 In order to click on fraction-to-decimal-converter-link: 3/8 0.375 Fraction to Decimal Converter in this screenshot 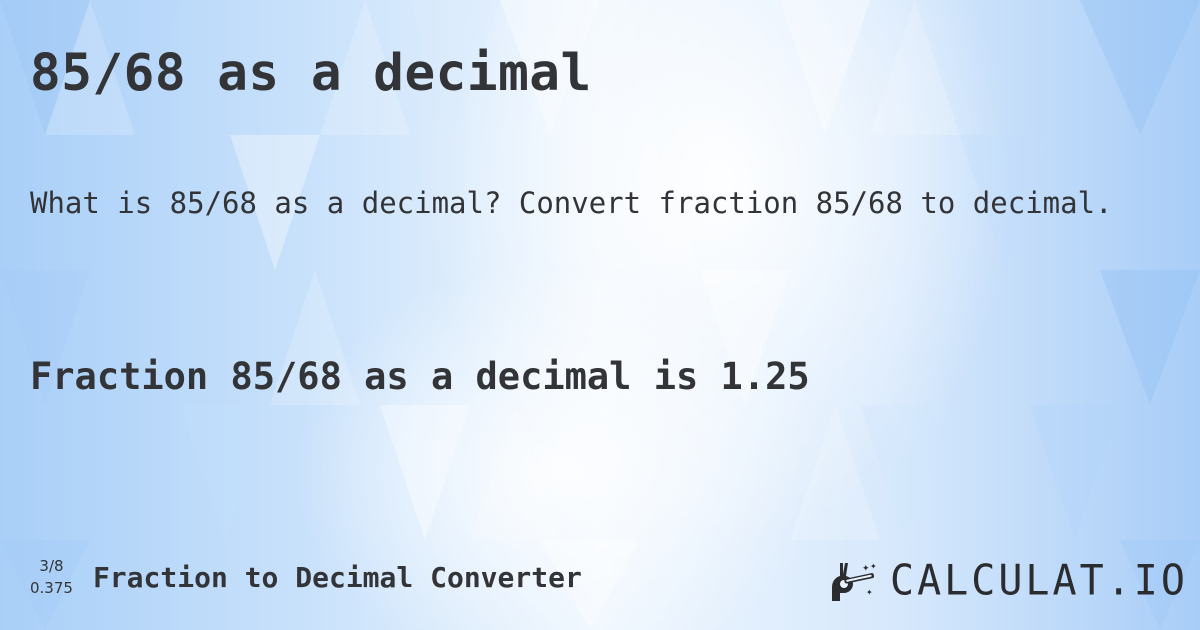, I will do `click(306, 577)`.